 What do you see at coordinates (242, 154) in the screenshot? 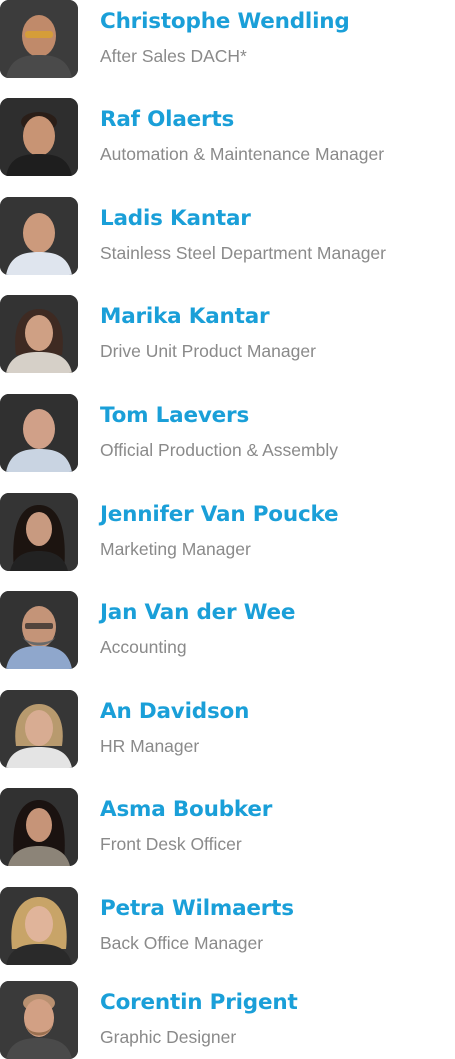
I see `member-role: Automation & Maintenance Manager` at bounding box center [242, 154].